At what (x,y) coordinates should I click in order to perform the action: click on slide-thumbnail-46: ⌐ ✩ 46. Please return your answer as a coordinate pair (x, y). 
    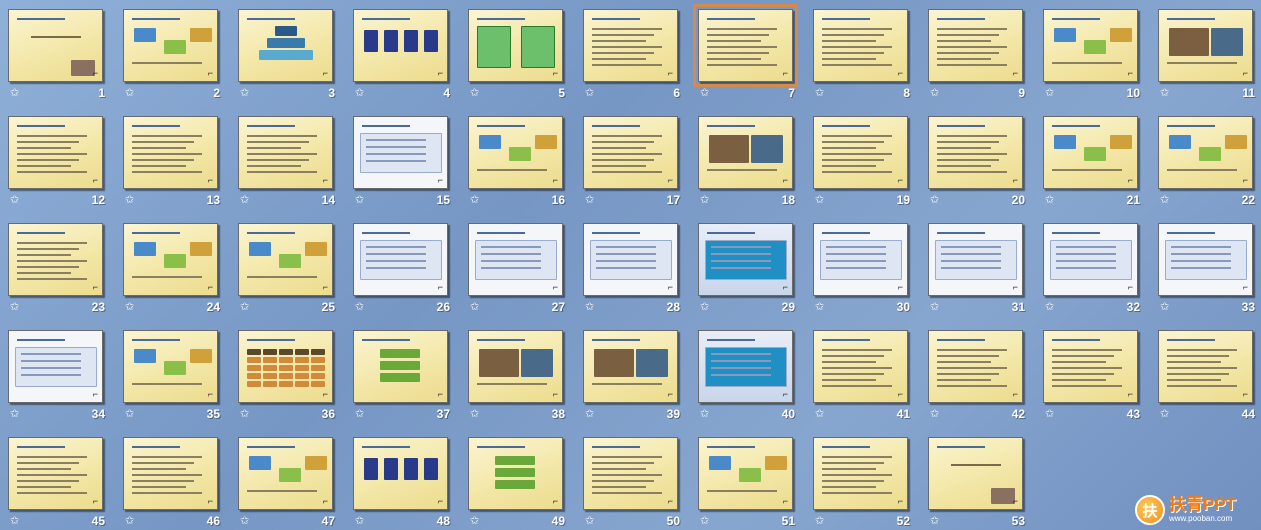
    Looking at the image, I should click on (172, 479).